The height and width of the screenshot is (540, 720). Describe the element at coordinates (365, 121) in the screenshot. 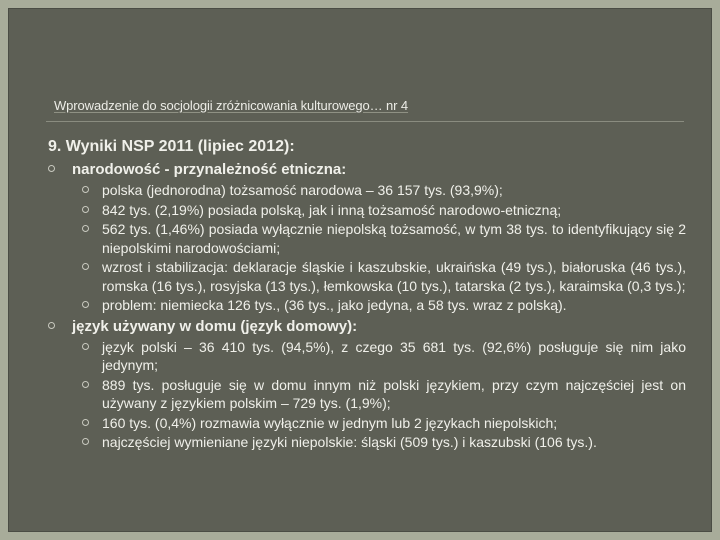

I see `header-divider` at that location.